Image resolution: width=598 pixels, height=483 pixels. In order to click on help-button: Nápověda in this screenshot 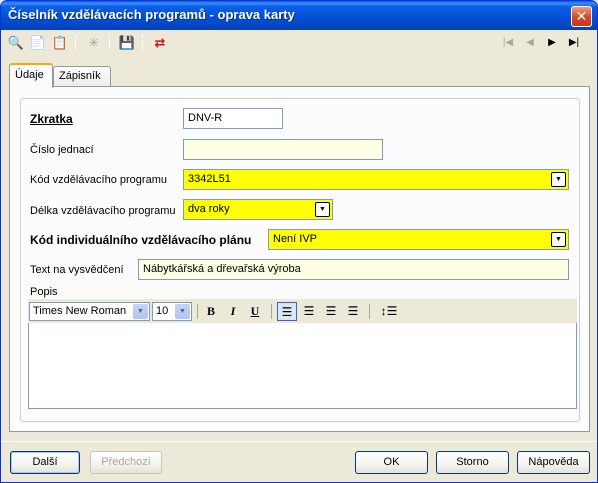, I will do `click(553, 462)`.